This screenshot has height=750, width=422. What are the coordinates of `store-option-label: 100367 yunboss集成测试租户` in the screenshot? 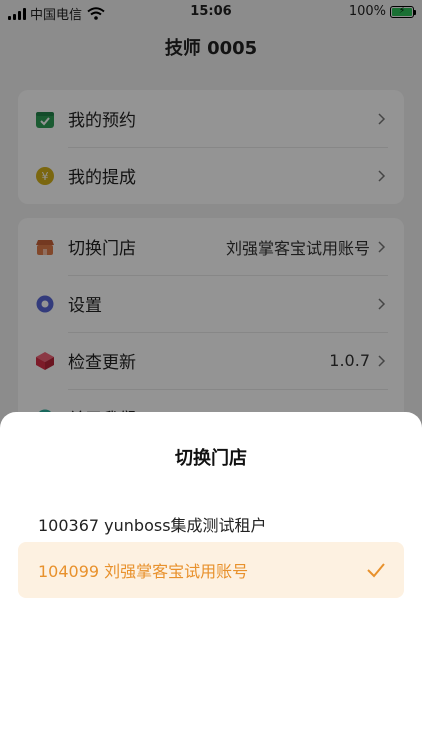 It's located at (152, 525).